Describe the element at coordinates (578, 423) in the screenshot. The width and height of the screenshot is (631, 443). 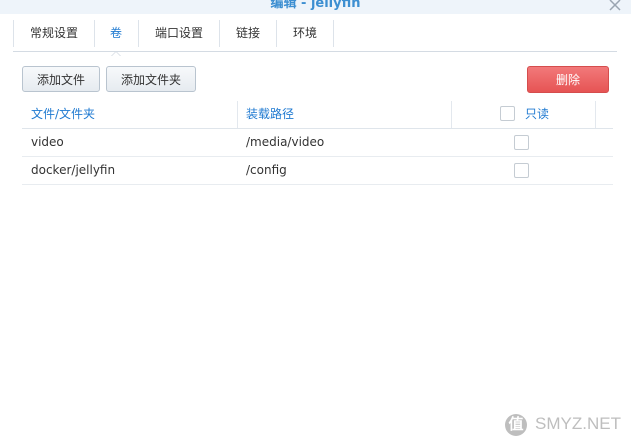
I see `watermark-text: SMYZ.NET` at that location.